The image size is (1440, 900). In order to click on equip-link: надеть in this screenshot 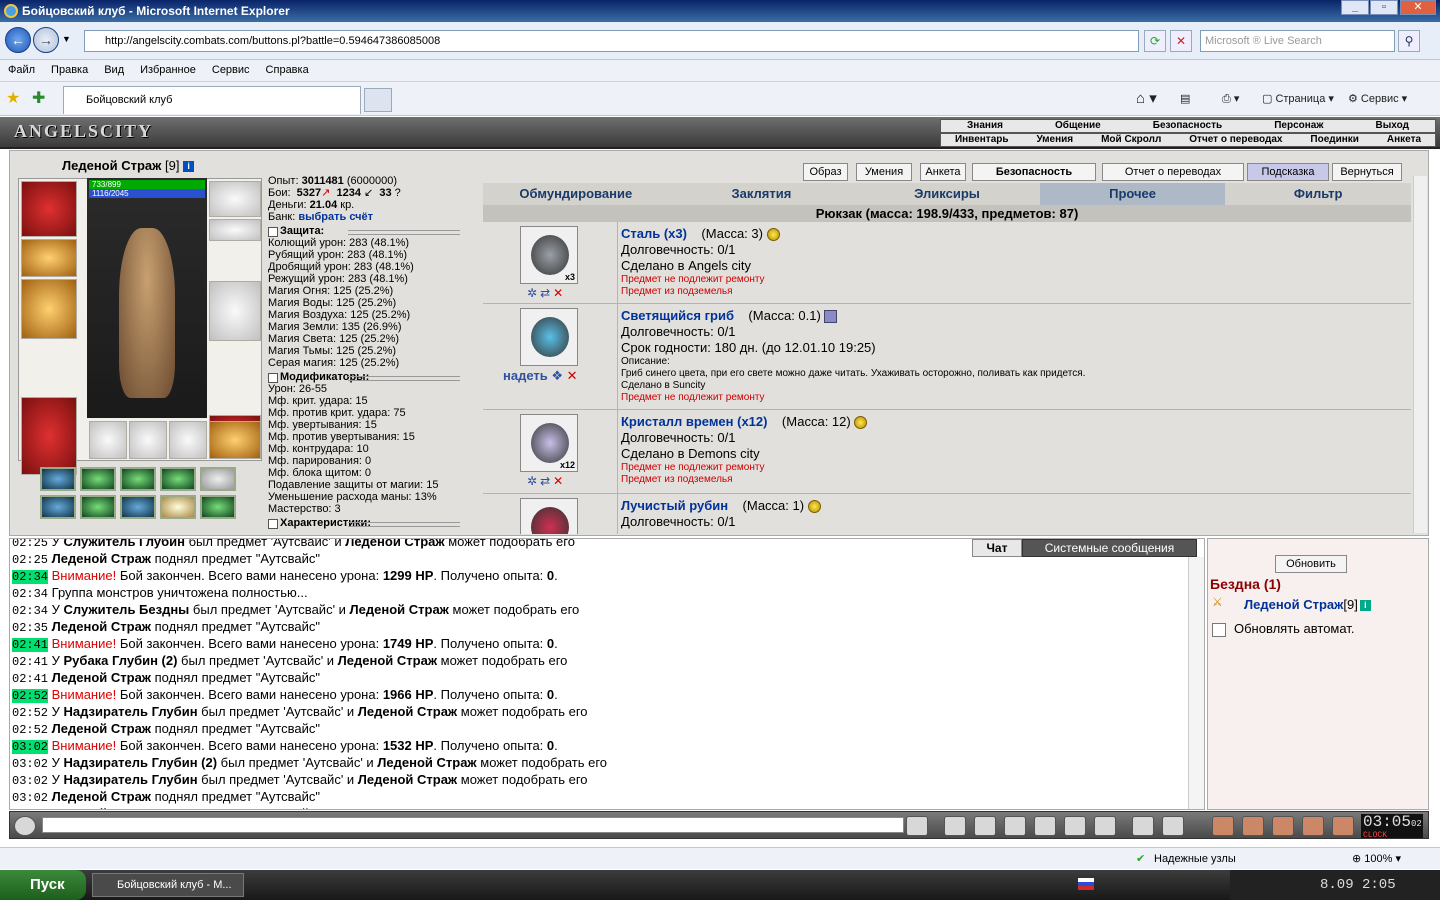, I will do `click(525, 375)`.